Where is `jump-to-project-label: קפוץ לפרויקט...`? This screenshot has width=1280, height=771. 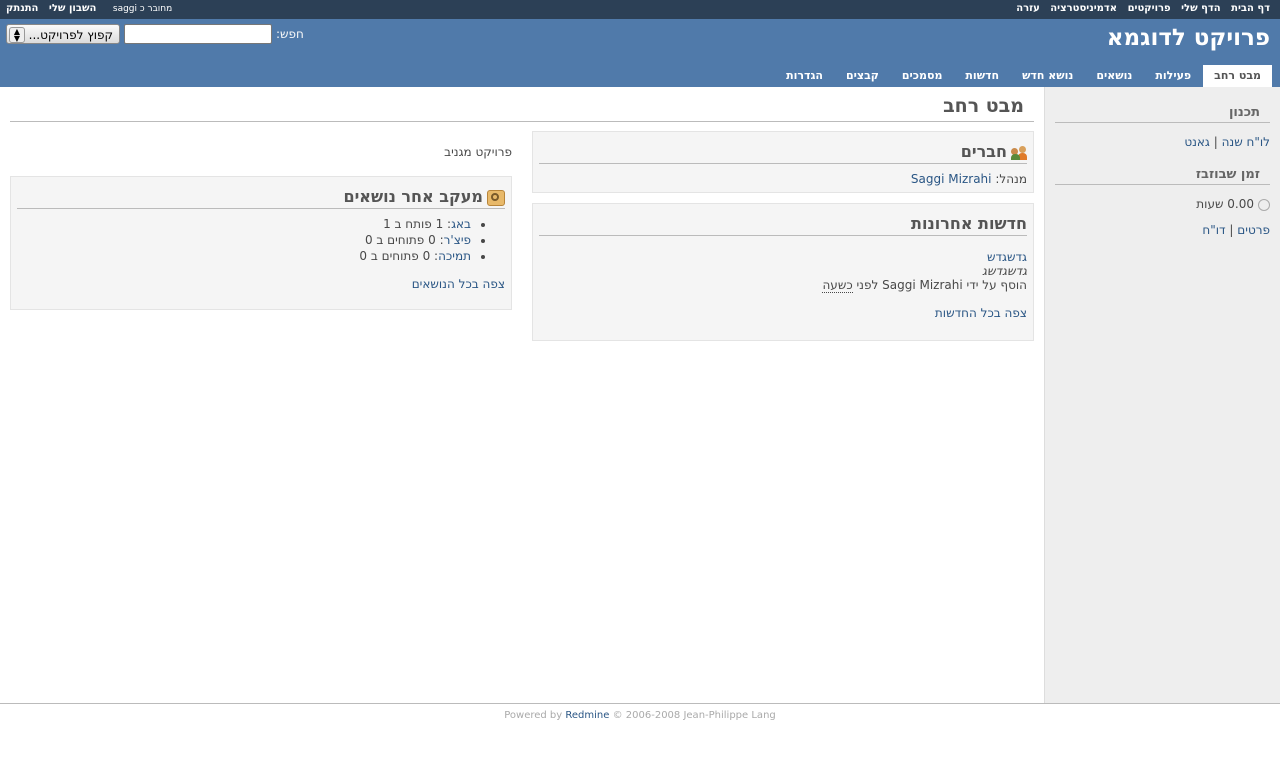
jump-to-project-label: קפוץ לפרויקט... is located at coordinates (70, 35).